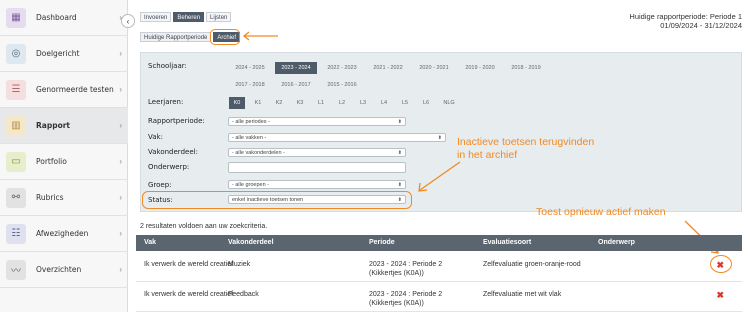 The image size is (750, 312). Describe the element at coordinates (296, 68) in the screenshot. I see `year-option-selected: 2023 - 2024` at that location.